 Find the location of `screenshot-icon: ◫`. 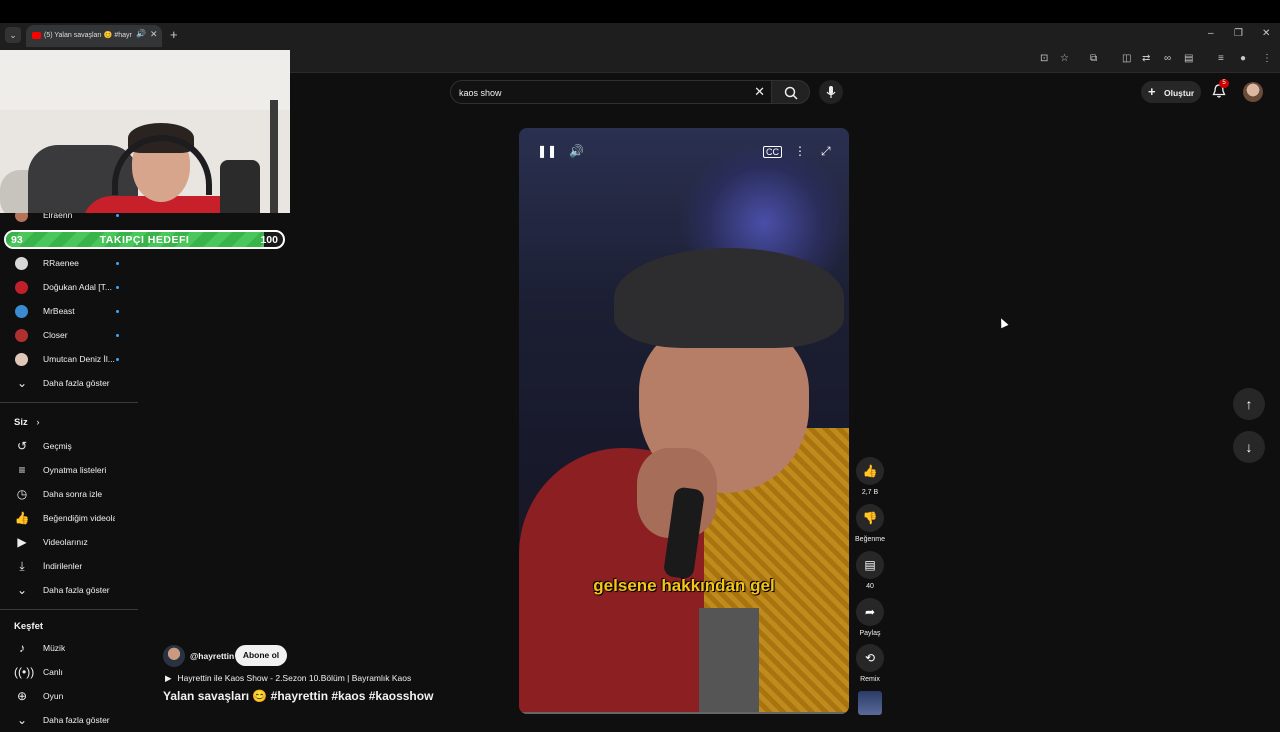

screenshot-icon: ◫ is located at coordinates (1126, 58).